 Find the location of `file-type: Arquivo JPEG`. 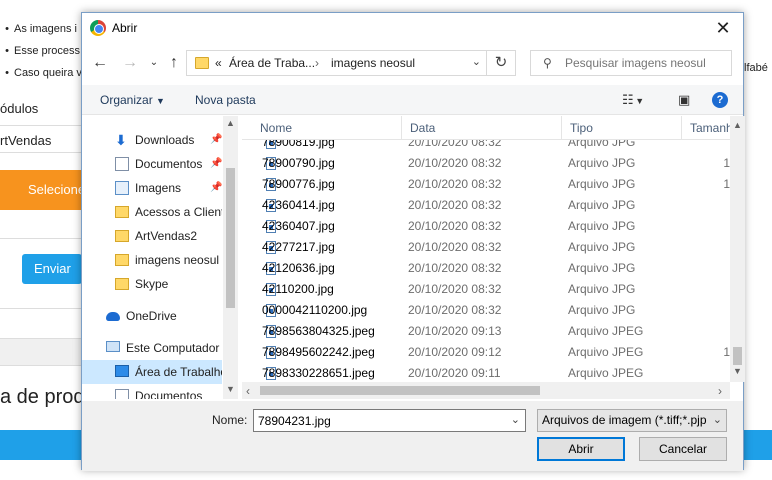

file-type: Arquivo JPEG is located at coordinates (606, 331).